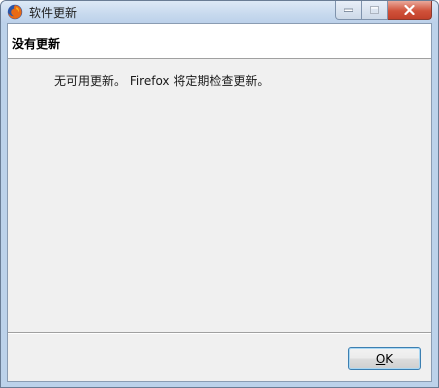 Image resolution: width=439 pixels, height=388 pixels. What do you see at coordinates (15, 12) in the screenshot?
I see `firefox-icon` at bounding box center [15, 12].